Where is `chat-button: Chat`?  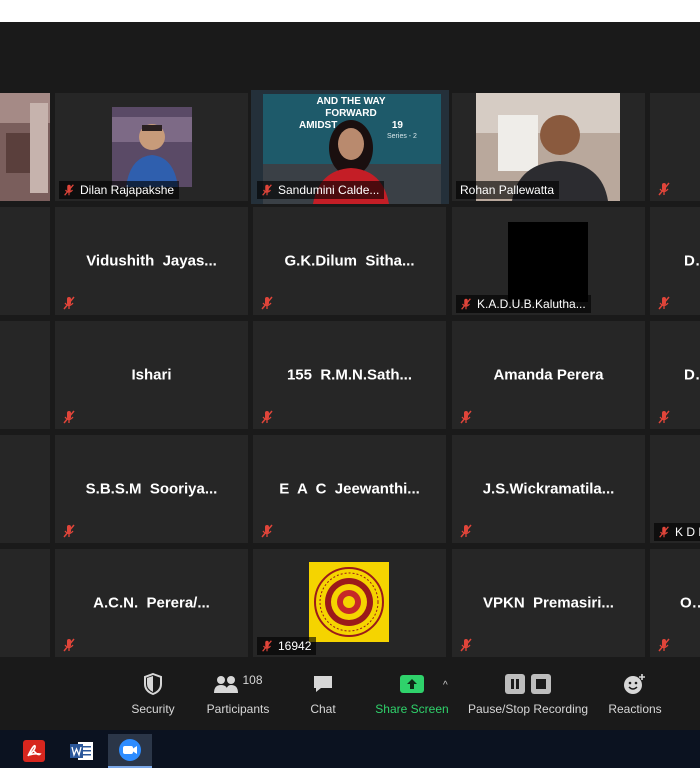 chat-button: Chat is located at coordinates (323, 694).